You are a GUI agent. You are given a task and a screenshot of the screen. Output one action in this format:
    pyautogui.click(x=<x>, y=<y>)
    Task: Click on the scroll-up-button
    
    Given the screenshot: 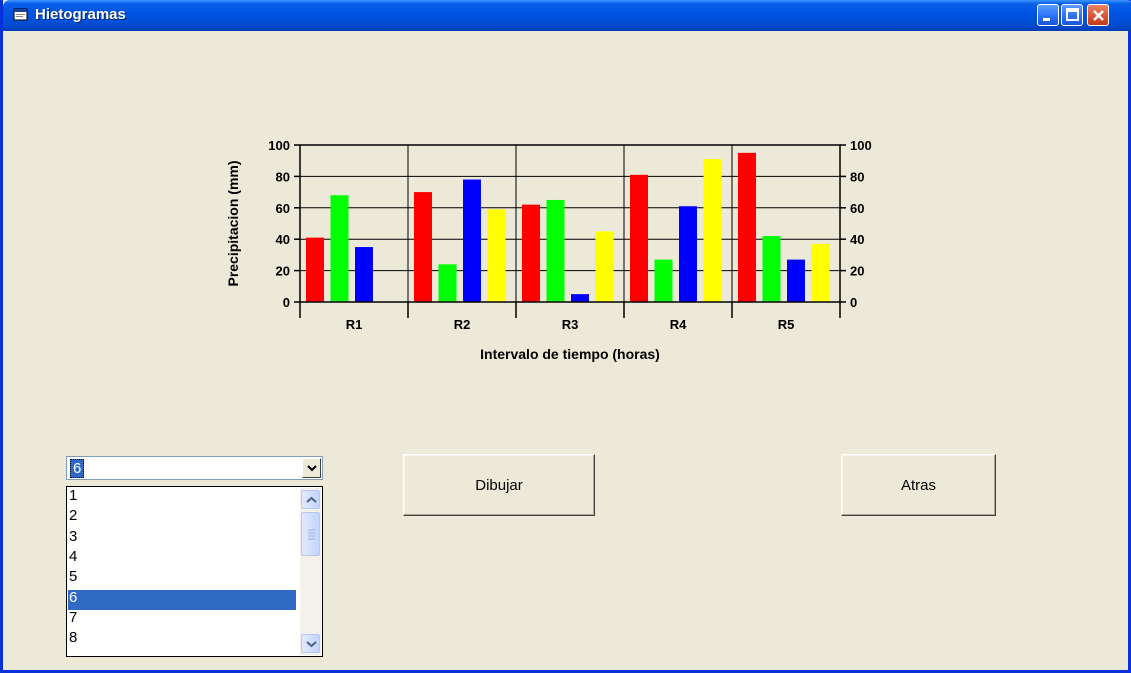 What is the action you would take?
    pyautogui.click(x=310, y=499)
    